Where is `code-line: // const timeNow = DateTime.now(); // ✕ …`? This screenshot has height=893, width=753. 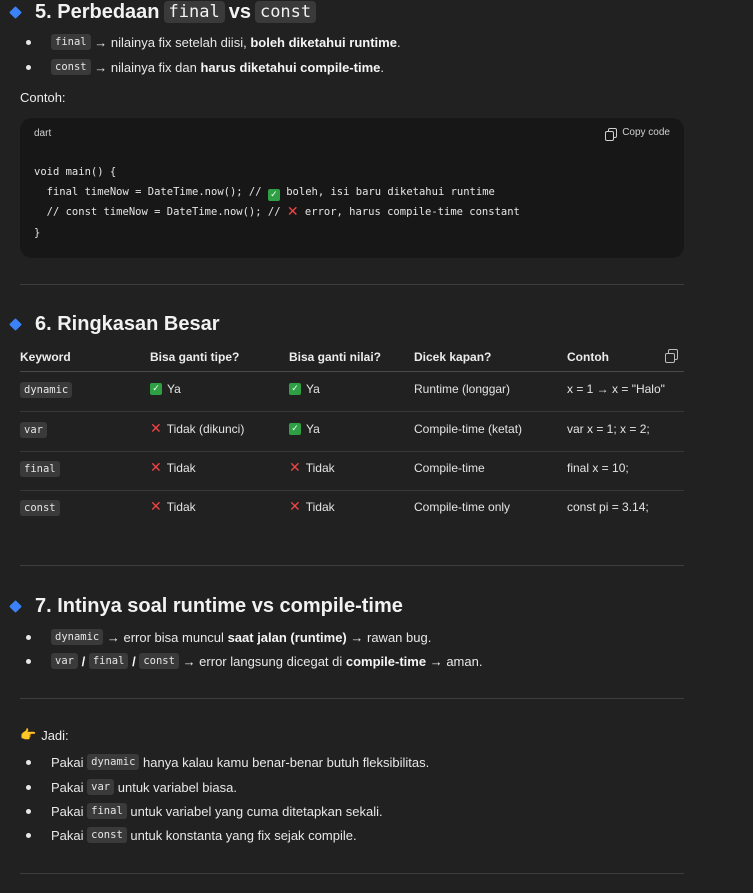
code-line: // const timeNow = DateTime.now(); // ✕ … is located at coordinates (277, 212).